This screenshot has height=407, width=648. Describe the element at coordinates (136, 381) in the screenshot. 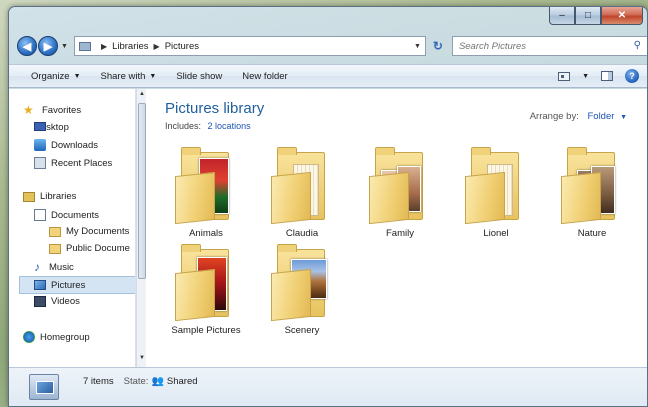

I see `state-label: State:` at that location.